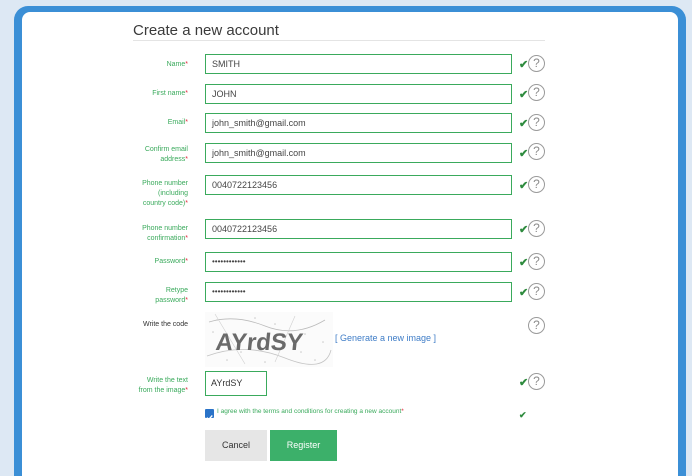 The height and width of the screenshot is (476, 692). What do you see at coordinates (358, 292) in the screenshot?
I see `retype-password-input: ••••••••••••` at bounding box center [358, 292].